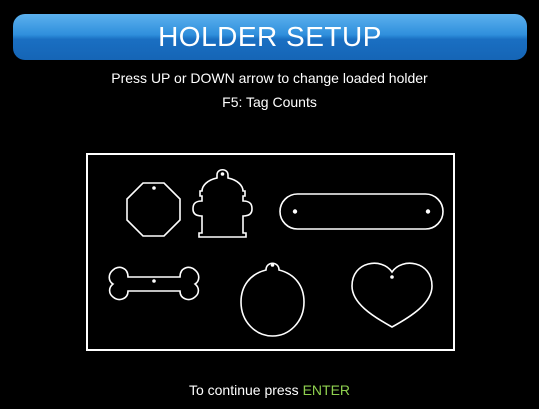 The height and width of the screenshot is (409, 539). I want to click on heart-tag-icon, so click(392, 295).